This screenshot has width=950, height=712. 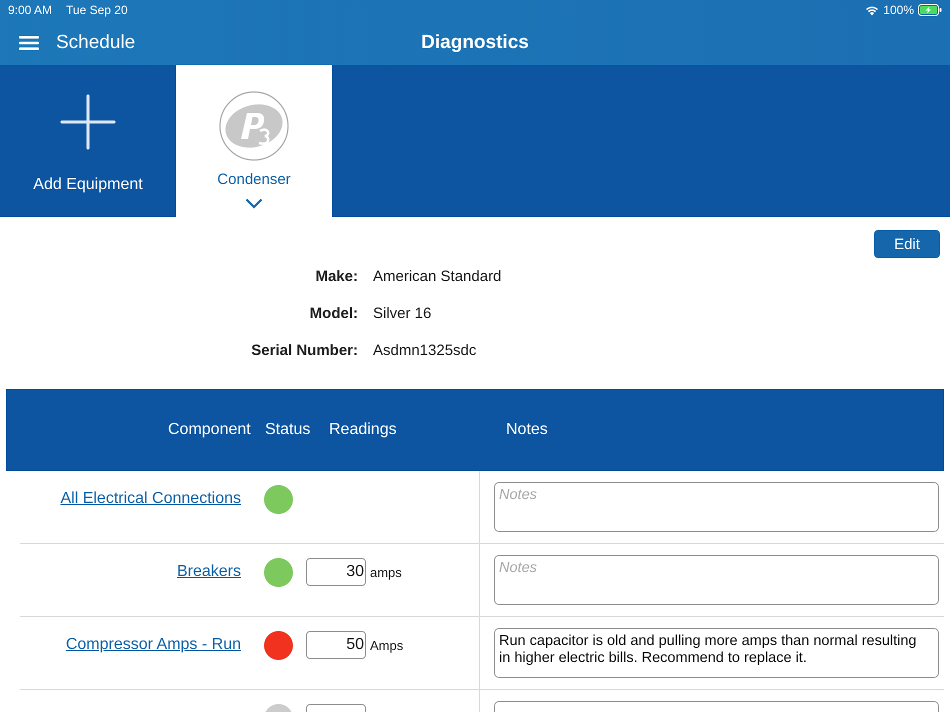 What do you see at coordinates (437, 276) in the screenshot?
I see `detail-value: American Standard` at bounding box center [437, 276].